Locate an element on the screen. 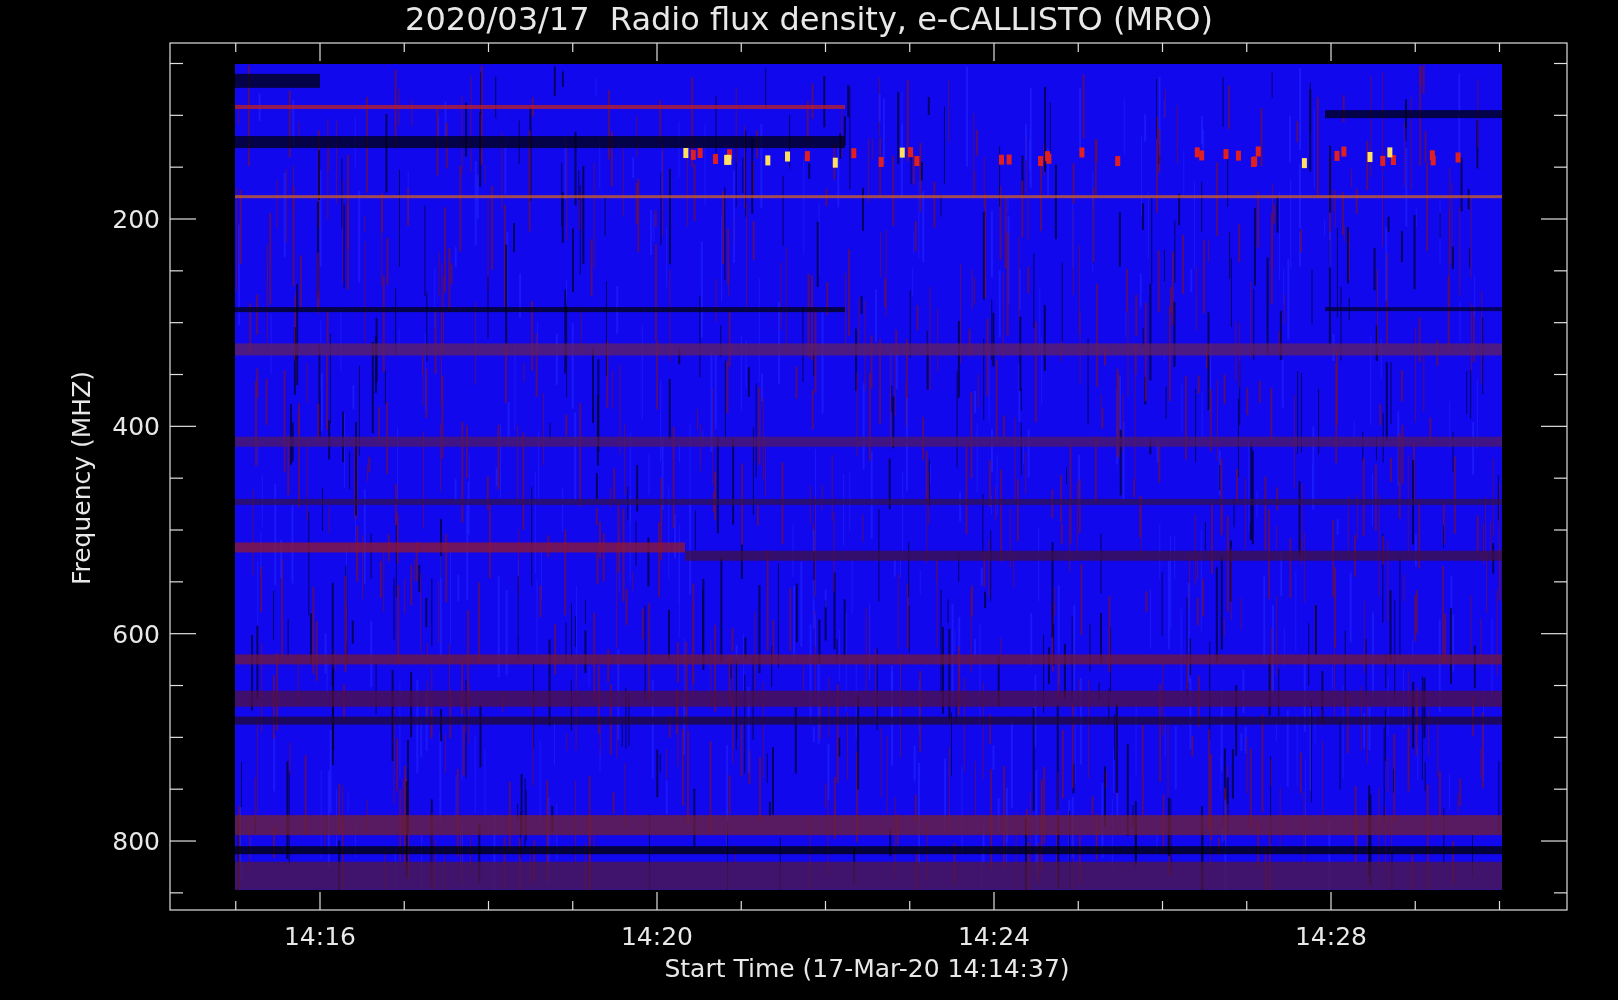 The height and width of the screenshot is (1000, 1618). chart-title: 2020/03/17 Radio flux density, e-CALLISTO (MRO) is located at coordinates (809, 19).